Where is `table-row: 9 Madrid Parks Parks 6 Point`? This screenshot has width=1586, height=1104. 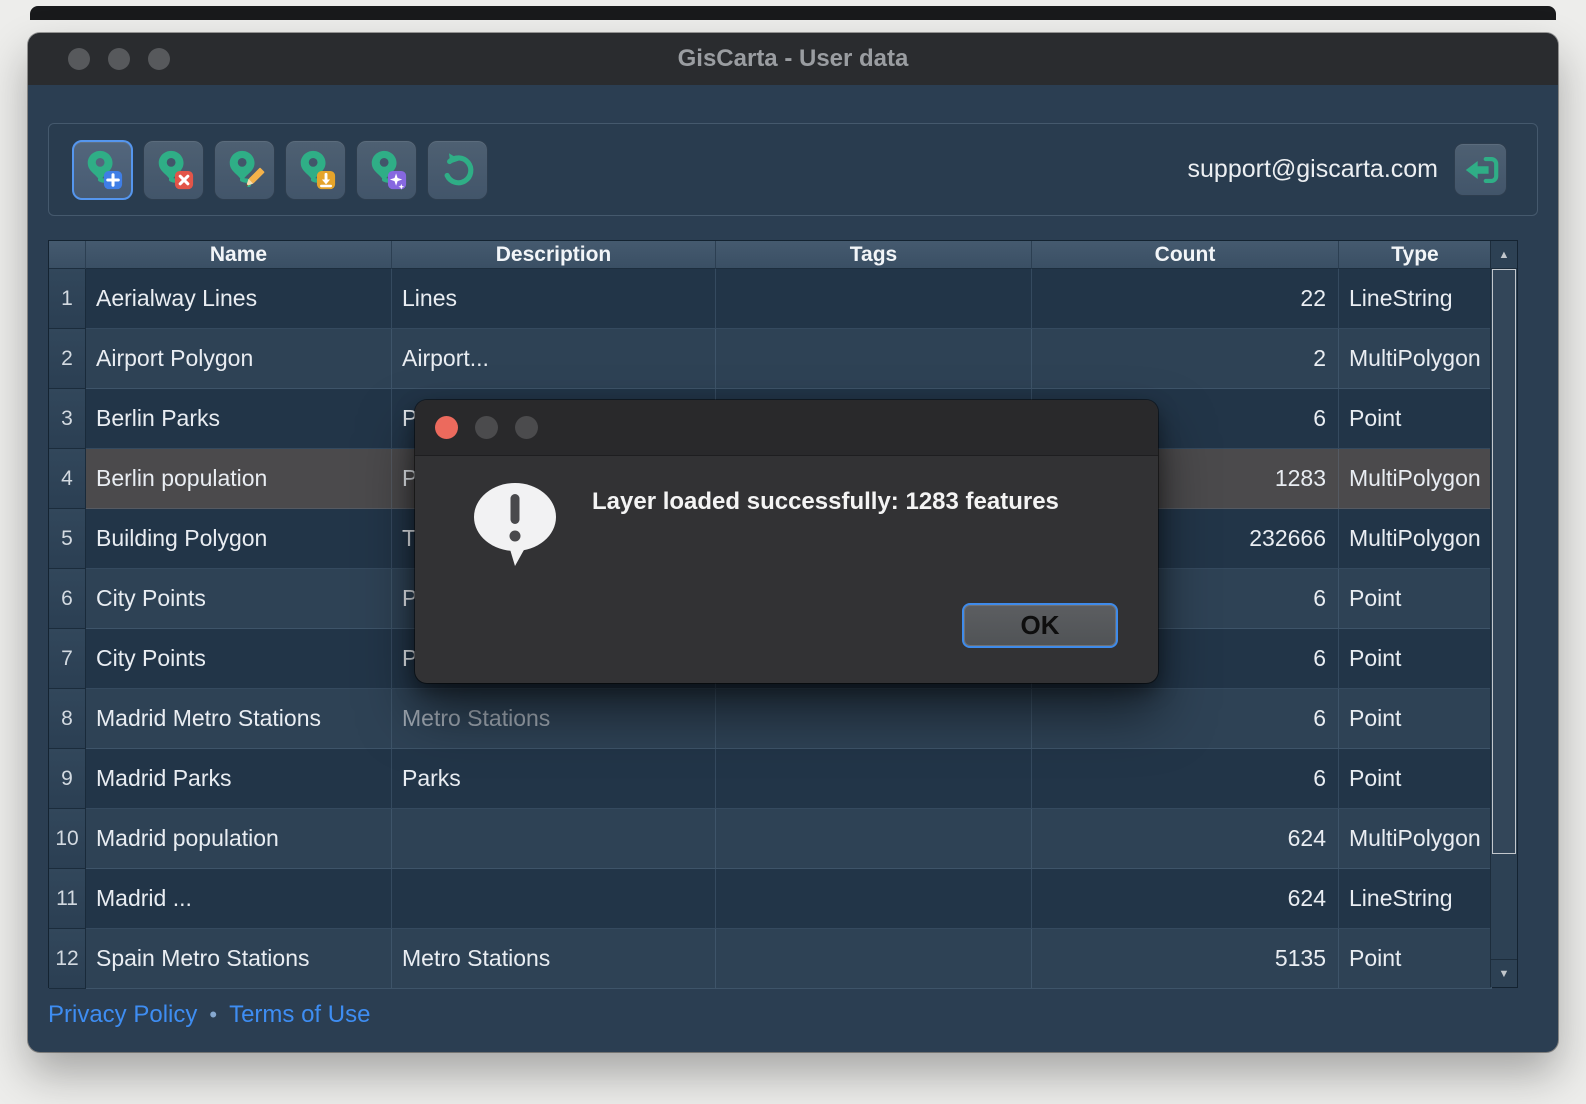
table-row: 9 Madrid Parks Parks 6 Point is located at coordinates (783, 779).